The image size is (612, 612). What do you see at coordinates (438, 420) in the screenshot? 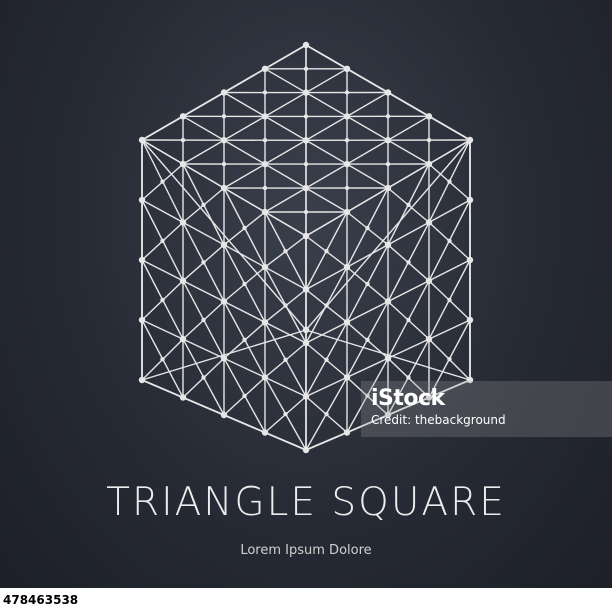
I see `watermark-credit: Credit: thebackground` at bounding box center [438, 420].